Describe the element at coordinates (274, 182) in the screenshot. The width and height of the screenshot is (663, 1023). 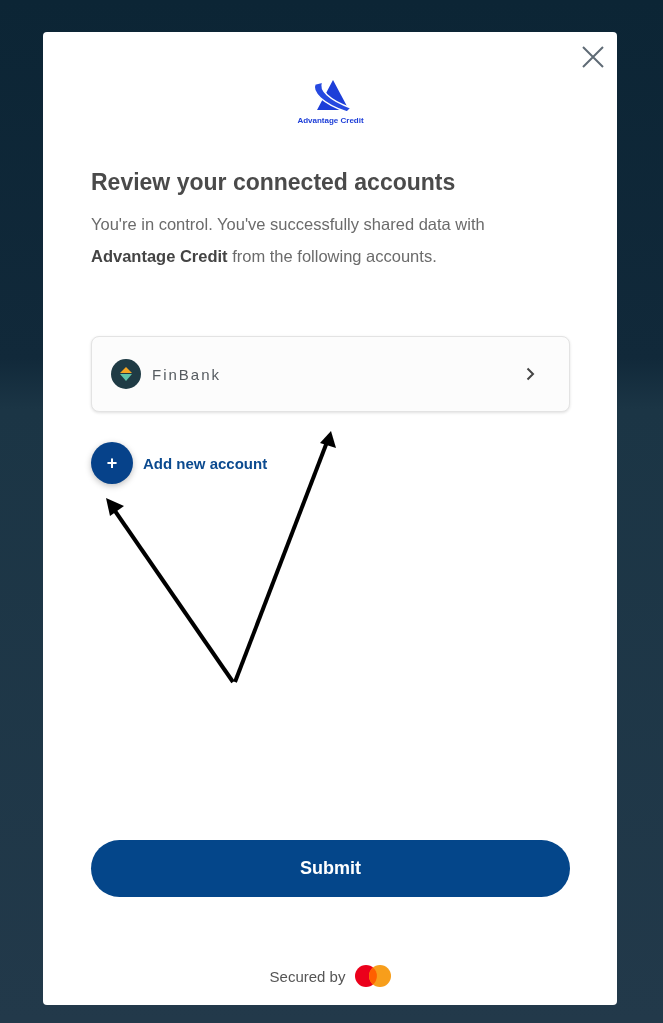
I see `title: Review your connected accounts` at that location.